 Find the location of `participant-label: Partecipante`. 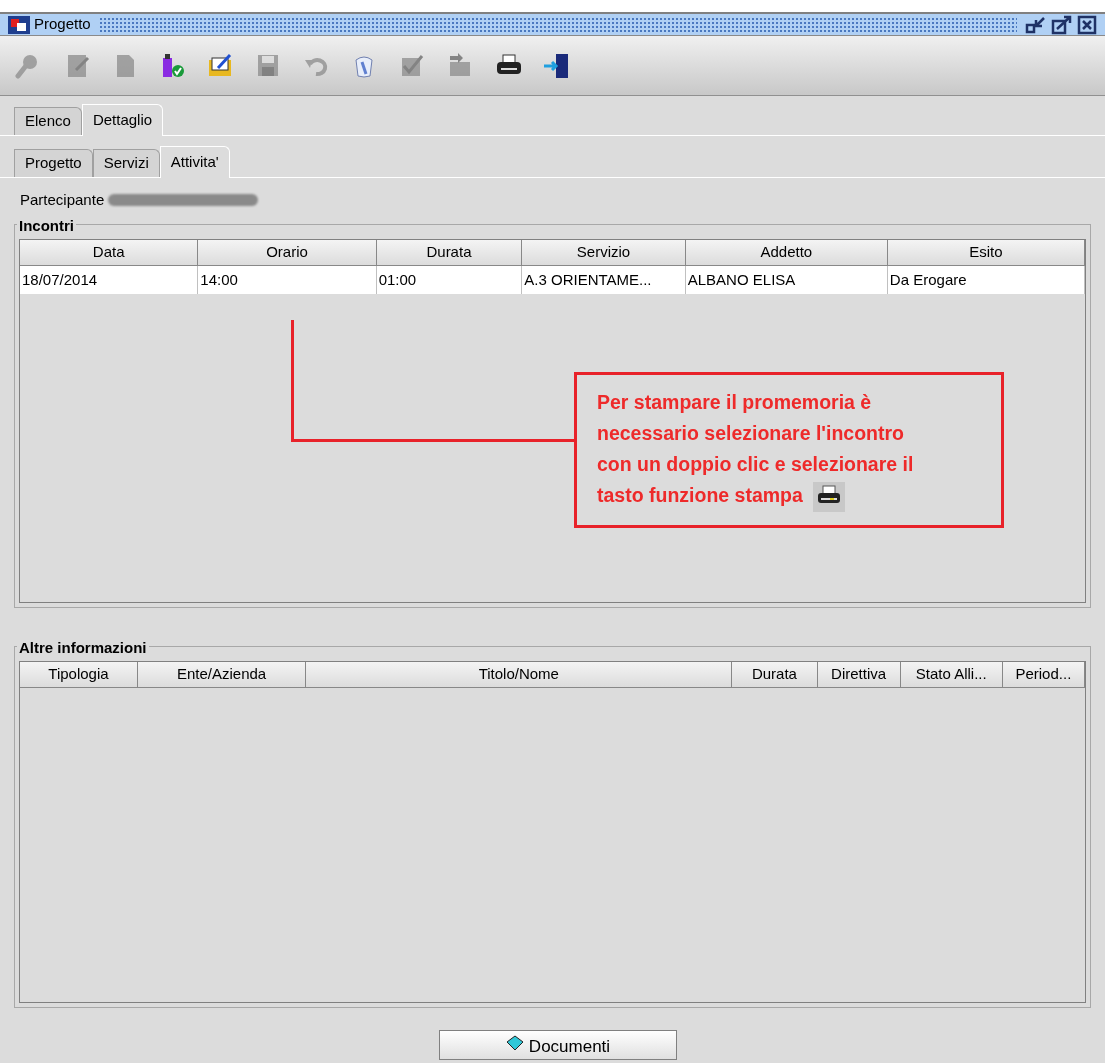

participant-label: Partecipante is located at coordinates (62, 199).